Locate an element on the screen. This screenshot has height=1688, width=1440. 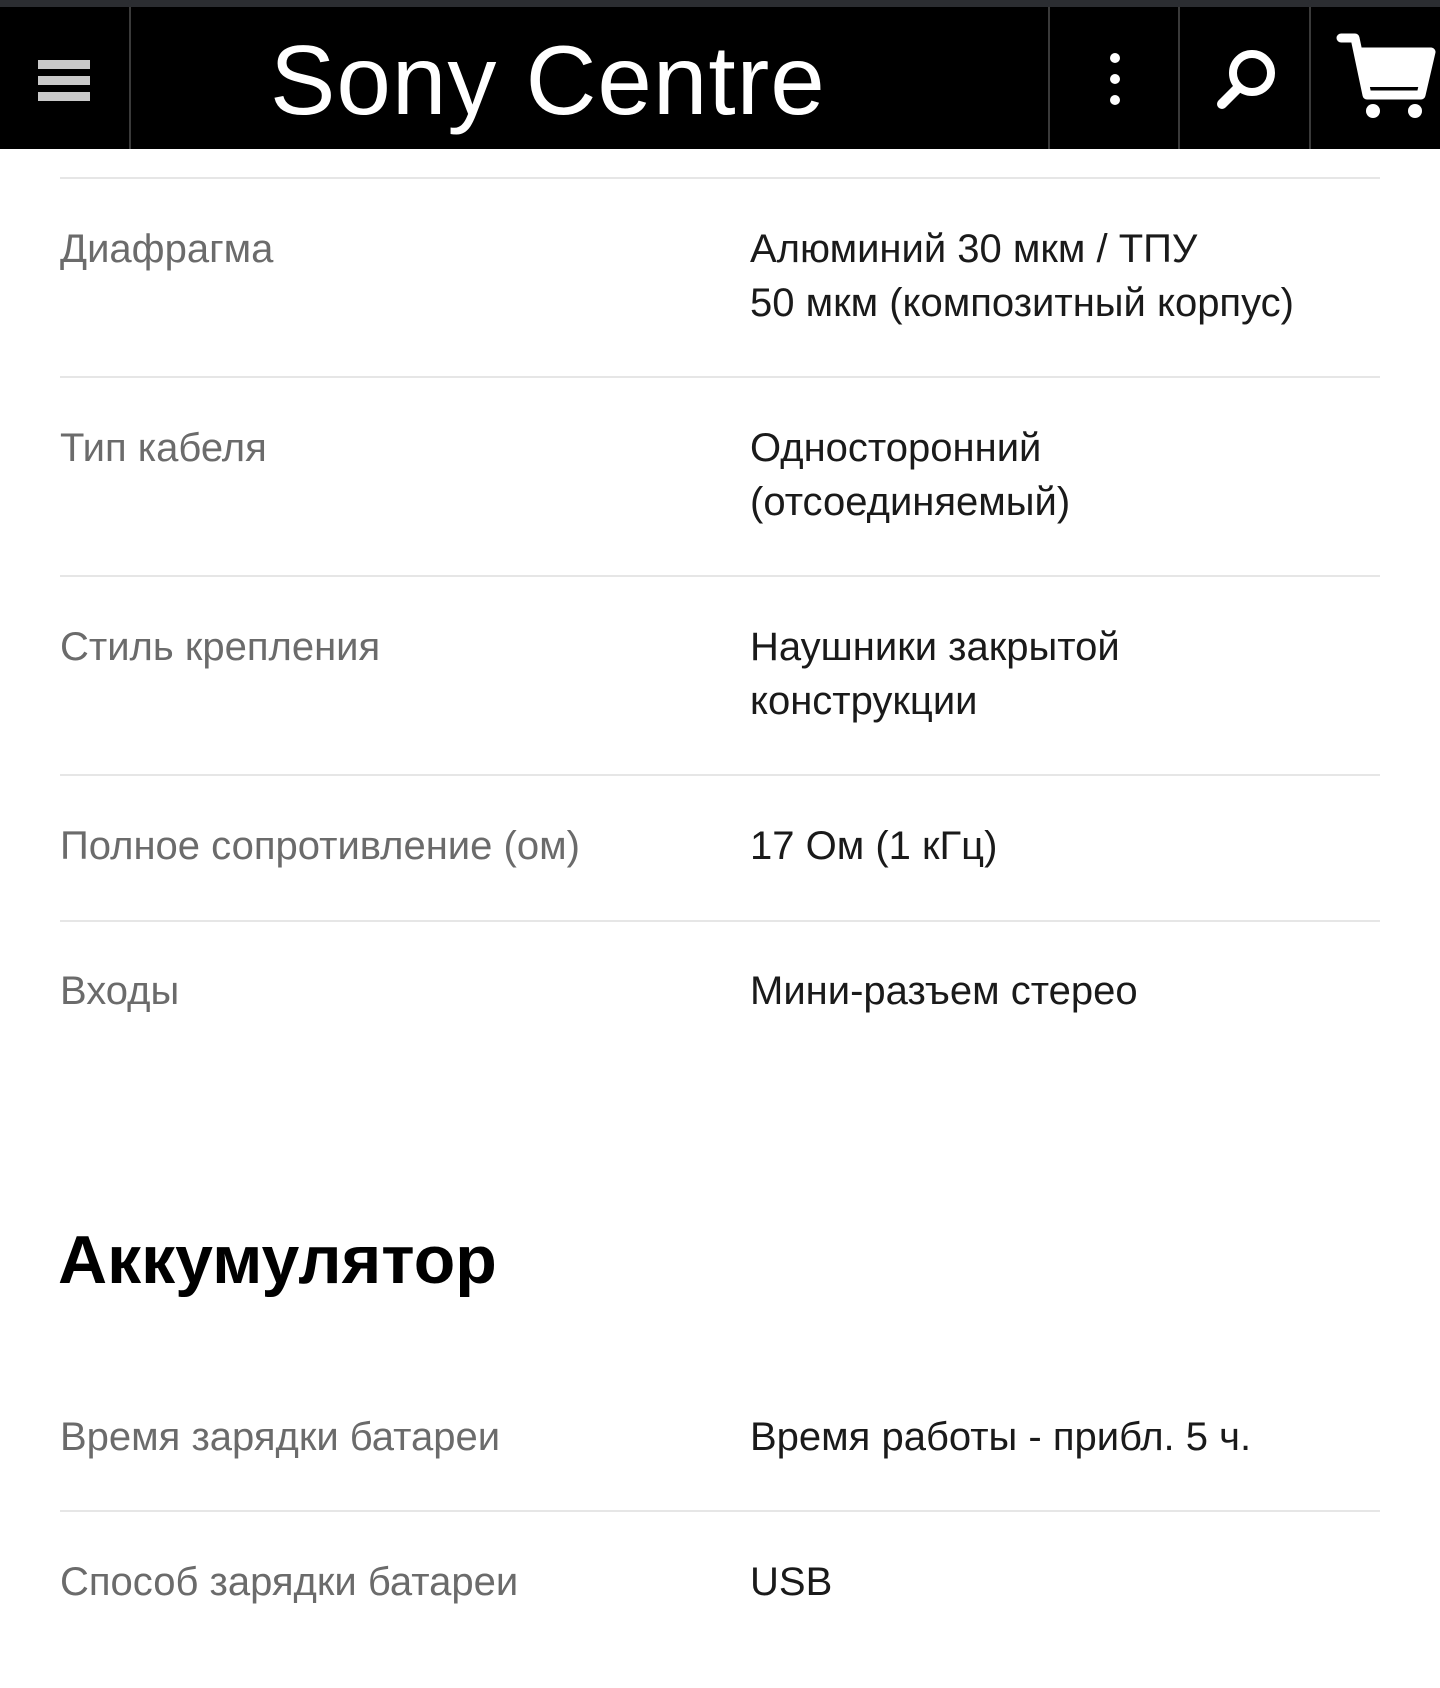
spec-value-impedance: 17 Ом (1 кГц) is located at coordinates (874, 846).